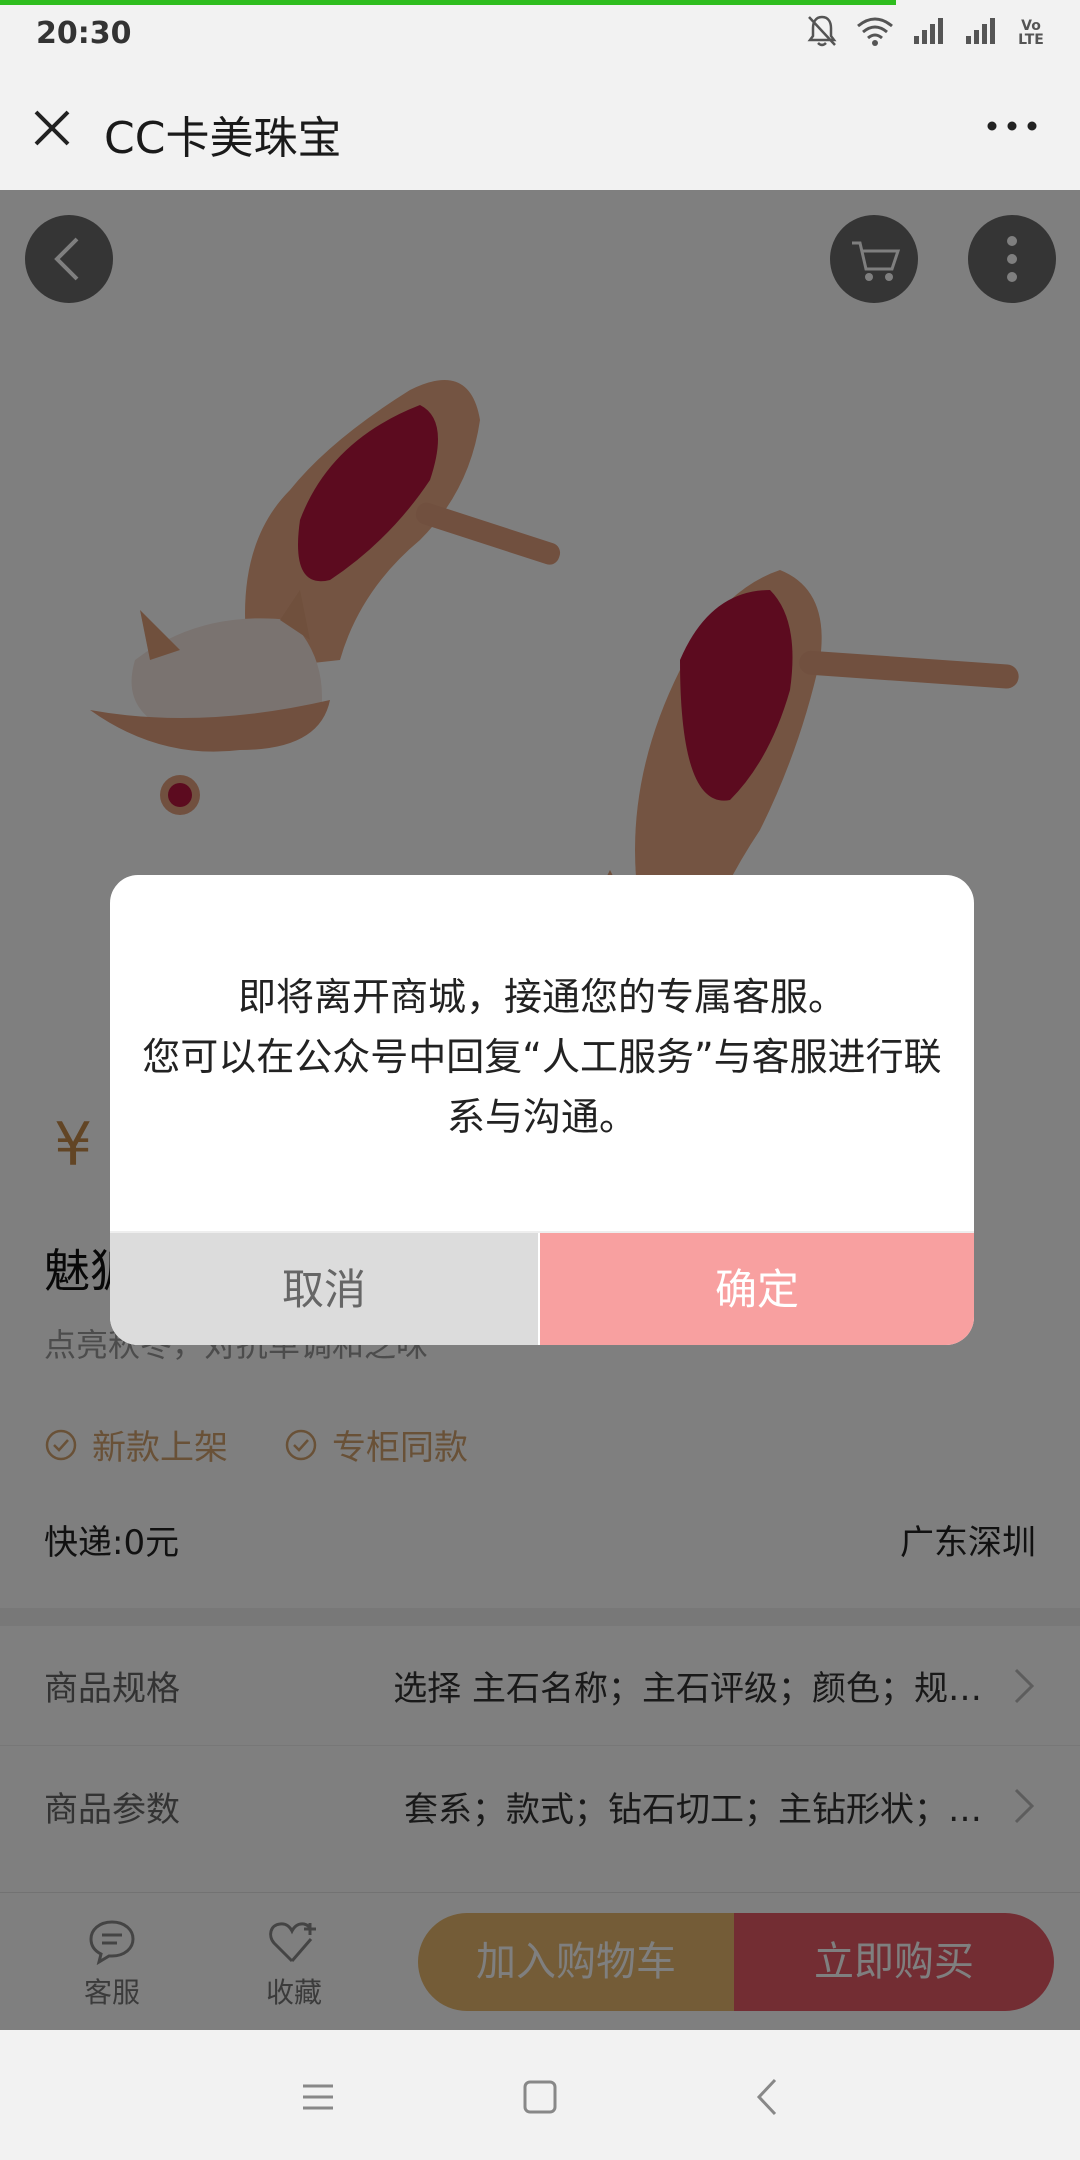 This screenshot has width=1080, height=2160. I want to click on system-nav-bar, so click(540, 2095).